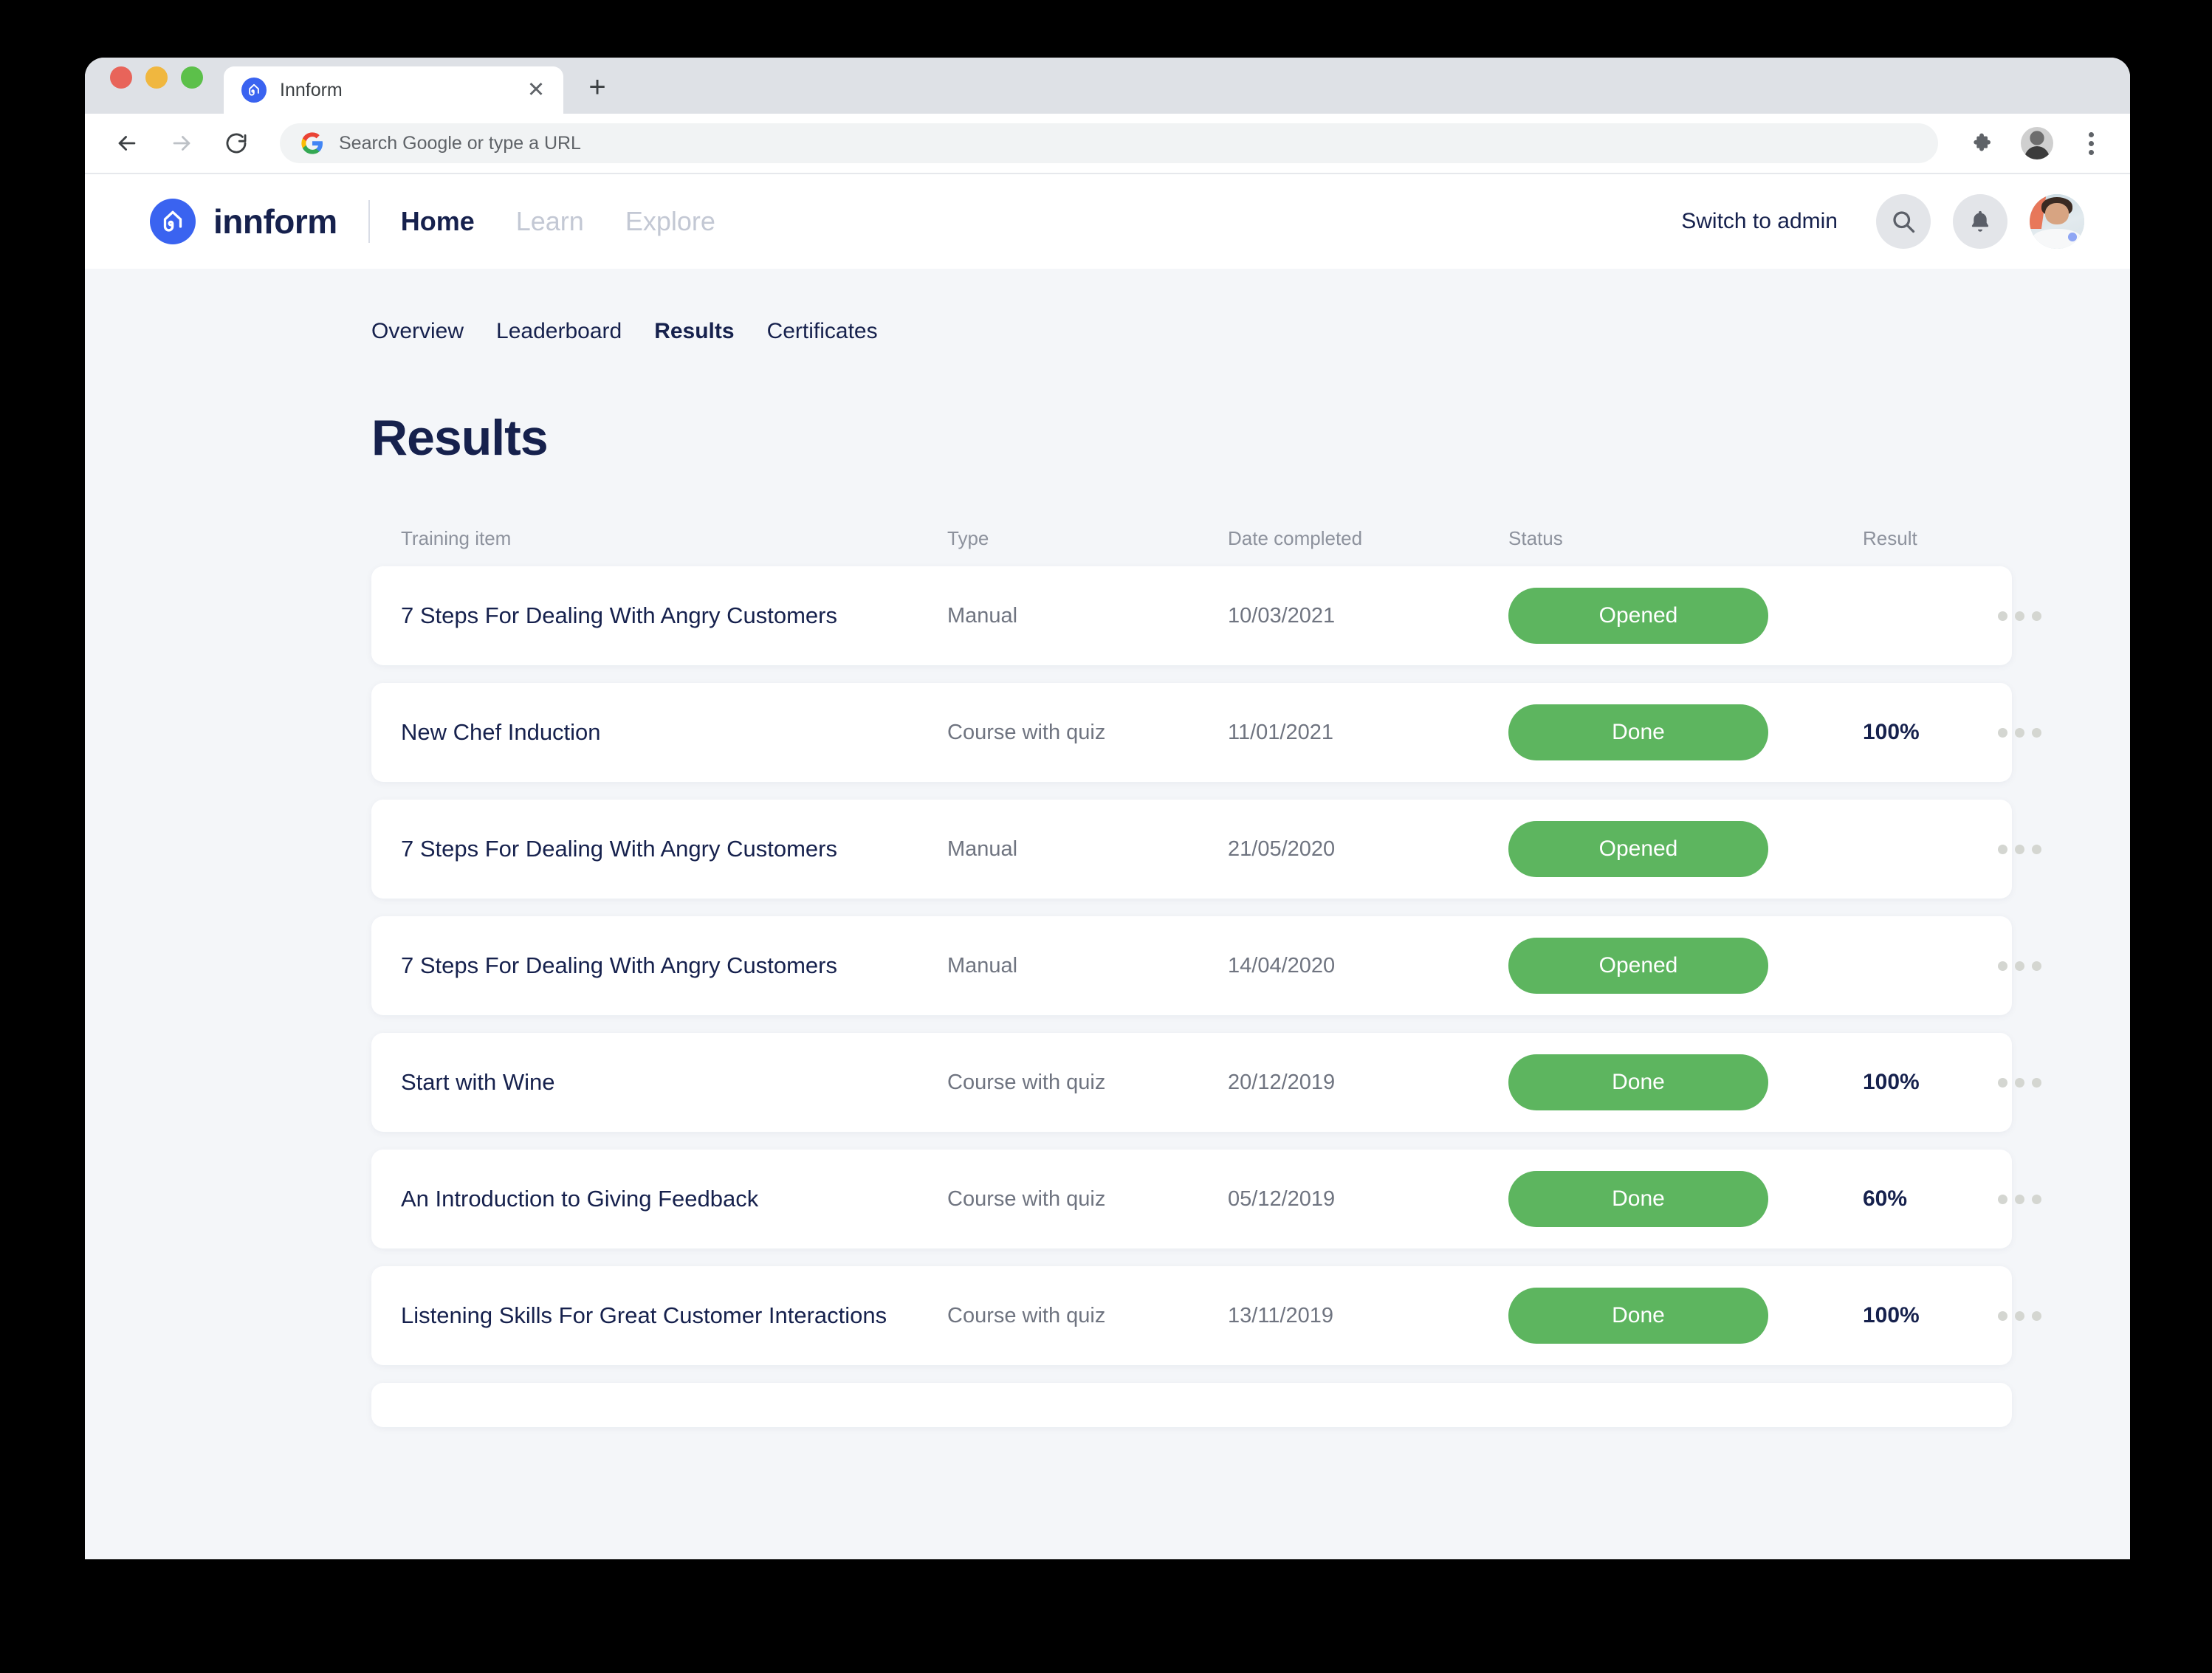 Image resolution: width=2212 pixels, height=1673 pixels. I want to click on row-training-item: Start with Wine, so click(674, 1083).